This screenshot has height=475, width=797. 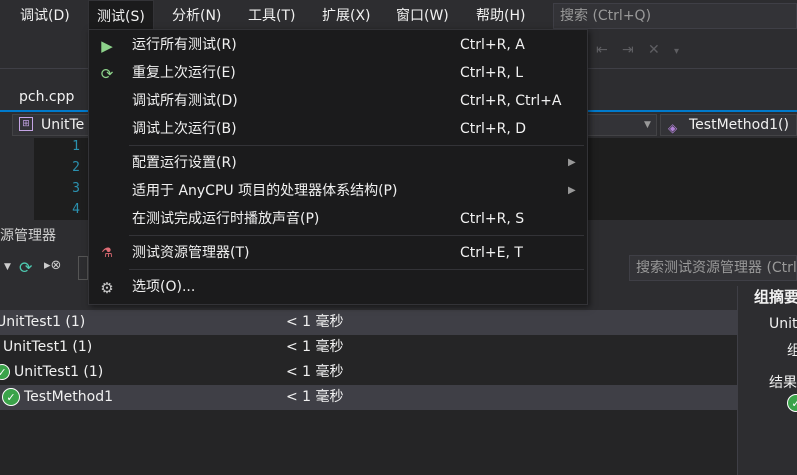 I want to click on menu-play-sound: 在测试完成运行时播放声音(P) Ctrl+R, S, so click(x=338, y=219).